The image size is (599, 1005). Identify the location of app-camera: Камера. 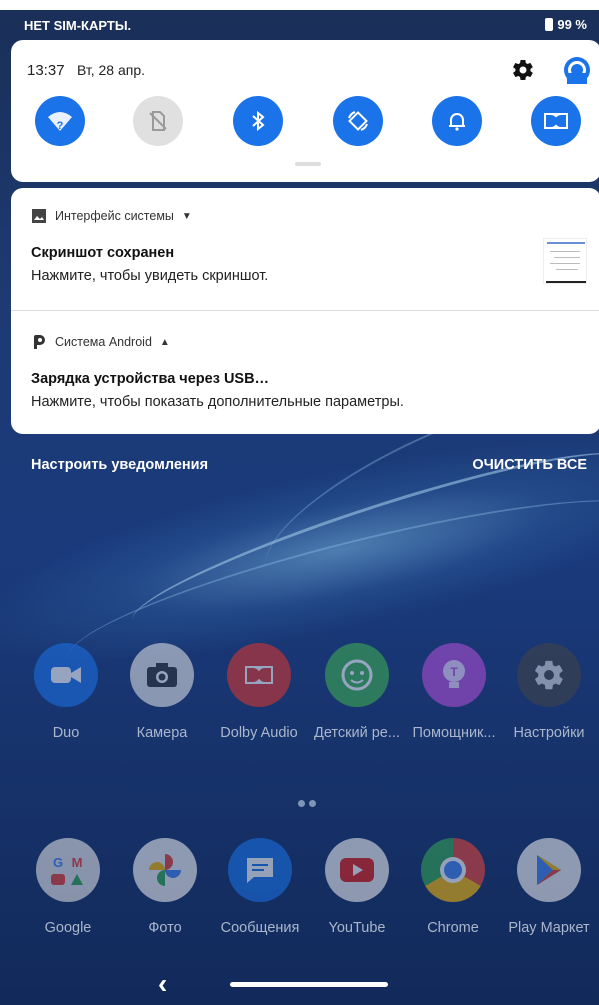
(162, 692).